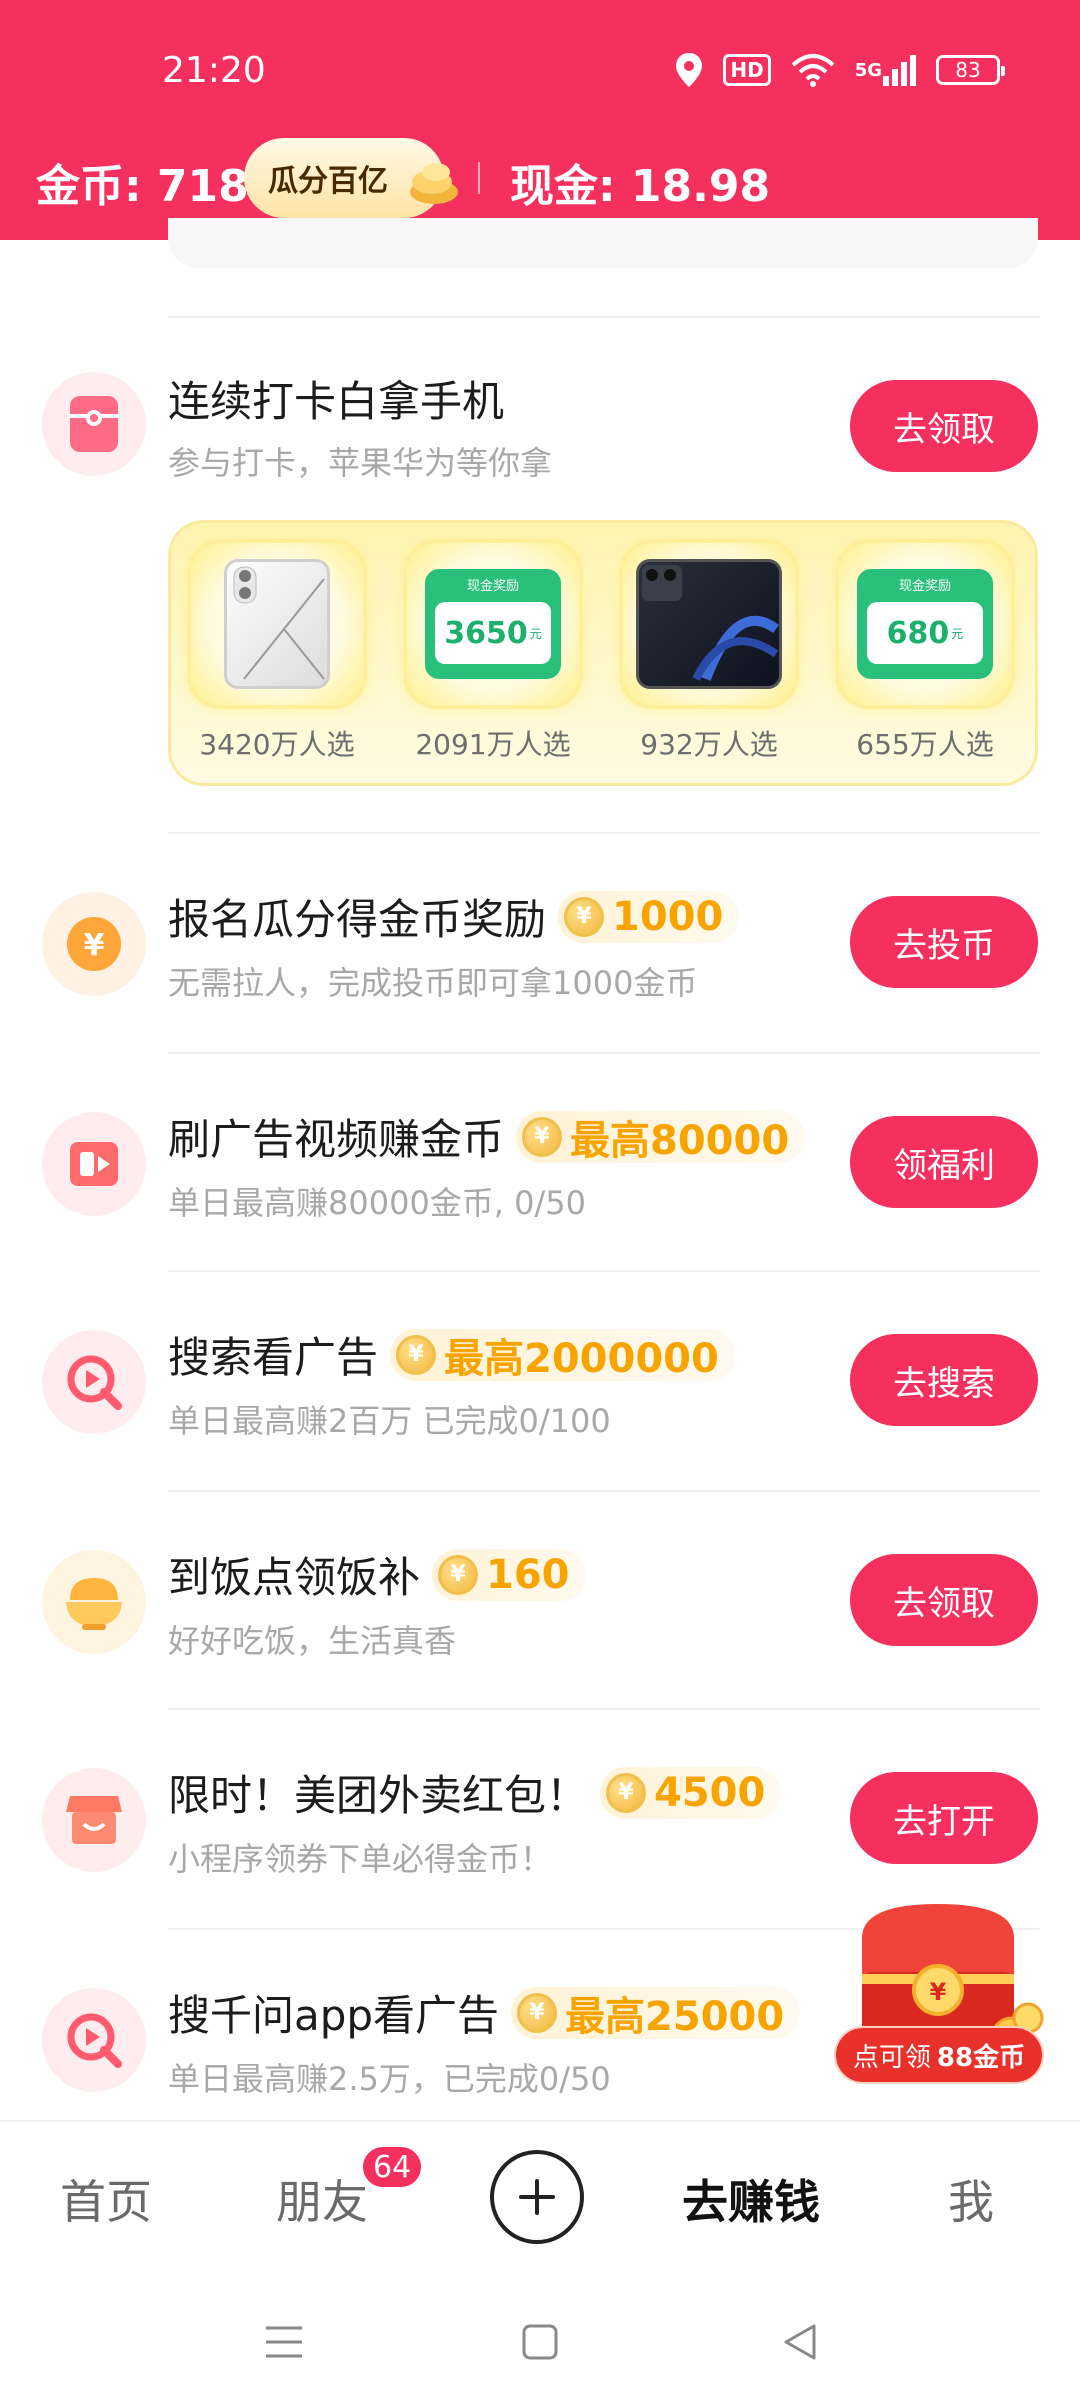  I want to click on task-title: 搜索看广告 ¥ 最高2000000, so click(451, 1354).